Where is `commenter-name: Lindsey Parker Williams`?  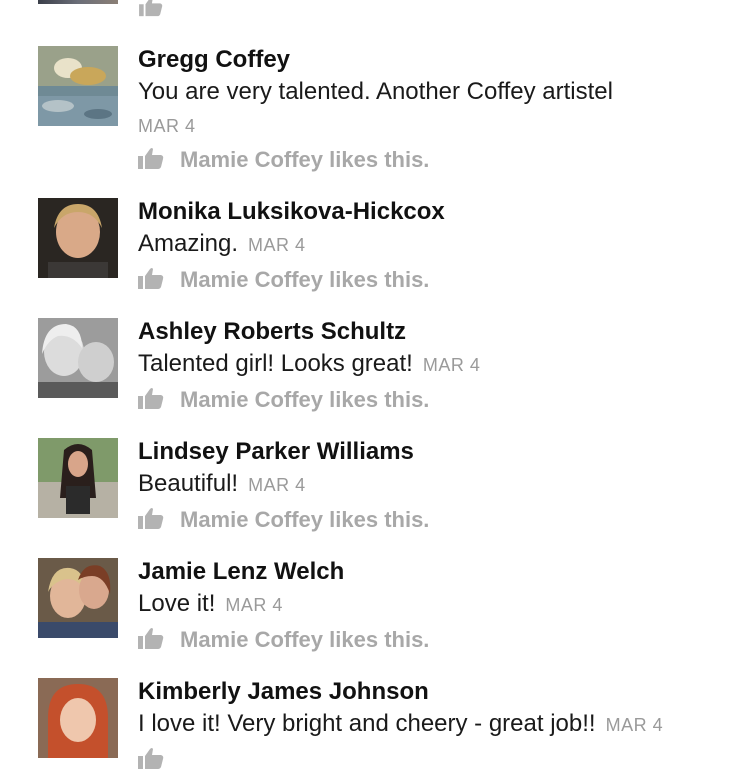 commenter-name: Lindsey Parker Williams is located at coordinates (276, 452).